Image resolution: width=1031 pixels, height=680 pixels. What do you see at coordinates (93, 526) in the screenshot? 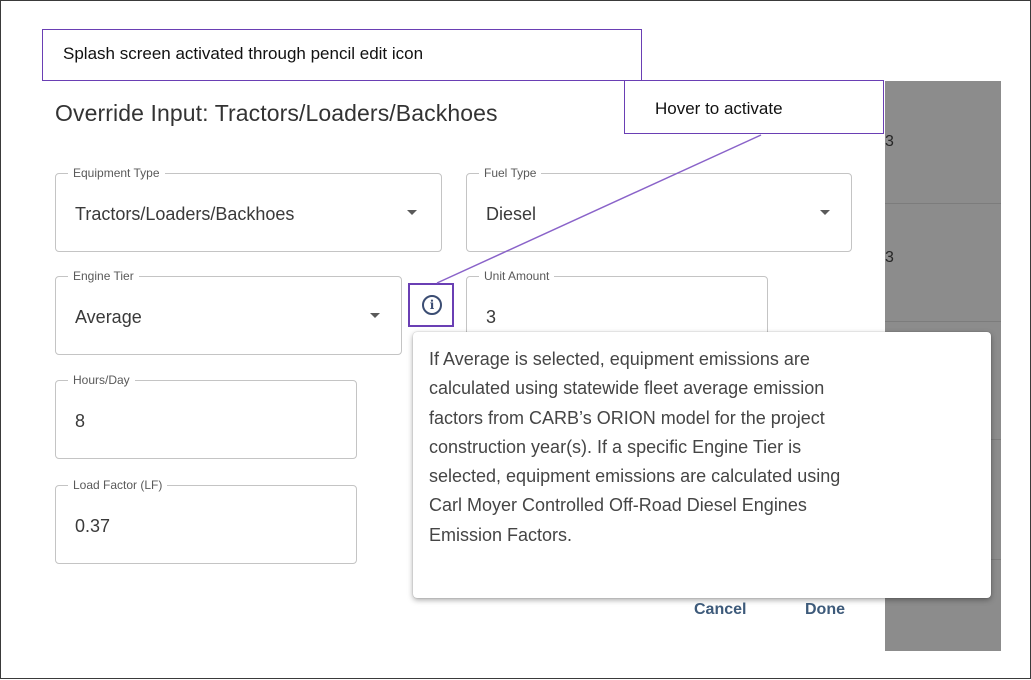
I see `load-factor-value: 0.37` at bounding box center [93, 526].